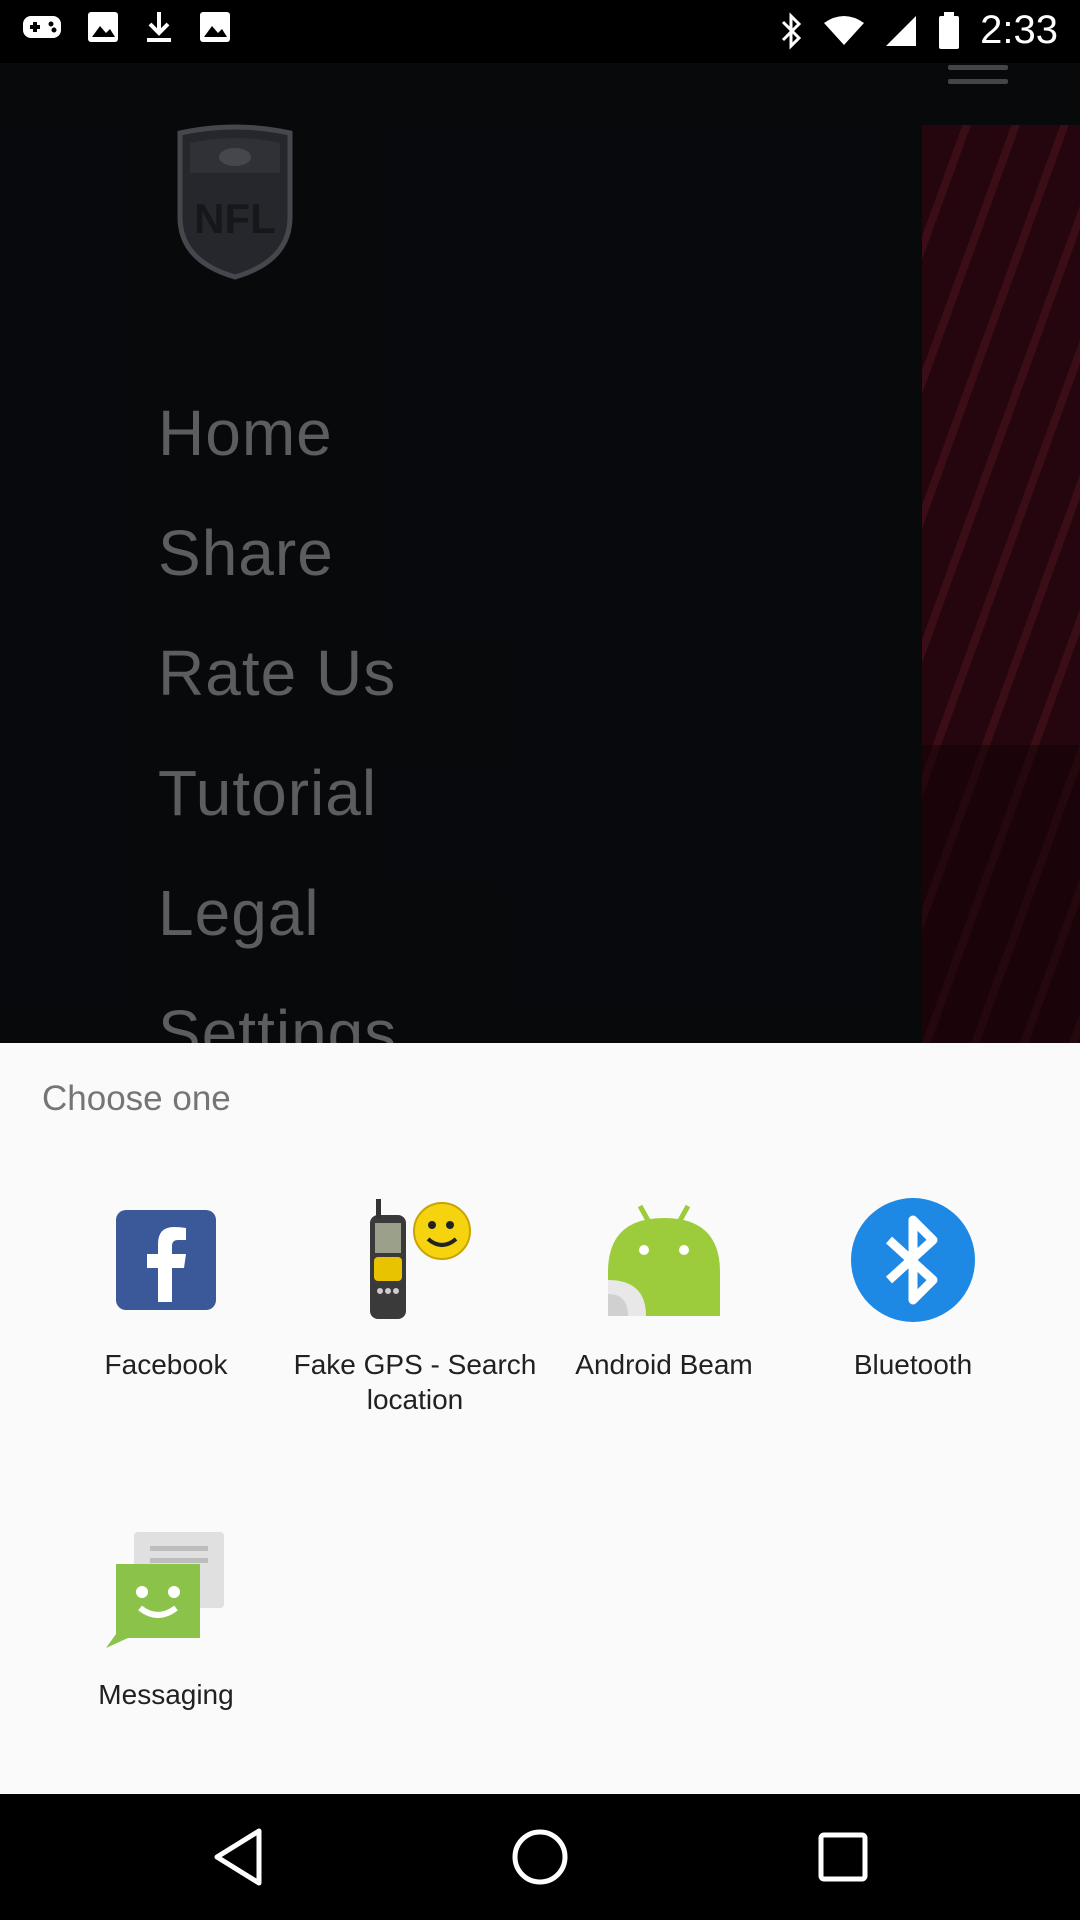 Image resolution: width=1080 pixels, height=1920 pixels. I want to click on app-option-facebook: Facebook, so click(166, 1288).